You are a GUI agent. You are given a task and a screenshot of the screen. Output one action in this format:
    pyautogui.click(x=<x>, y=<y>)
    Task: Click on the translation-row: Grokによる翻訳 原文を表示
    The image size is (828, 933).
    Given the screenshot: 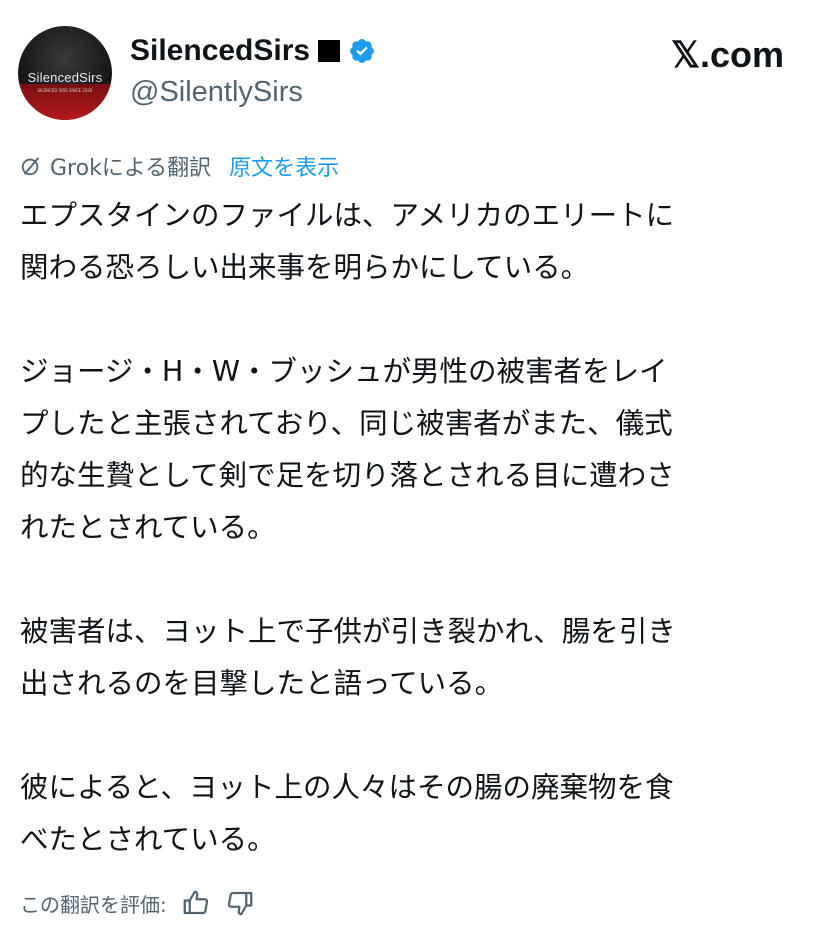 What is the action you would take?
    pyautogui.click(x=179, y=166)
    